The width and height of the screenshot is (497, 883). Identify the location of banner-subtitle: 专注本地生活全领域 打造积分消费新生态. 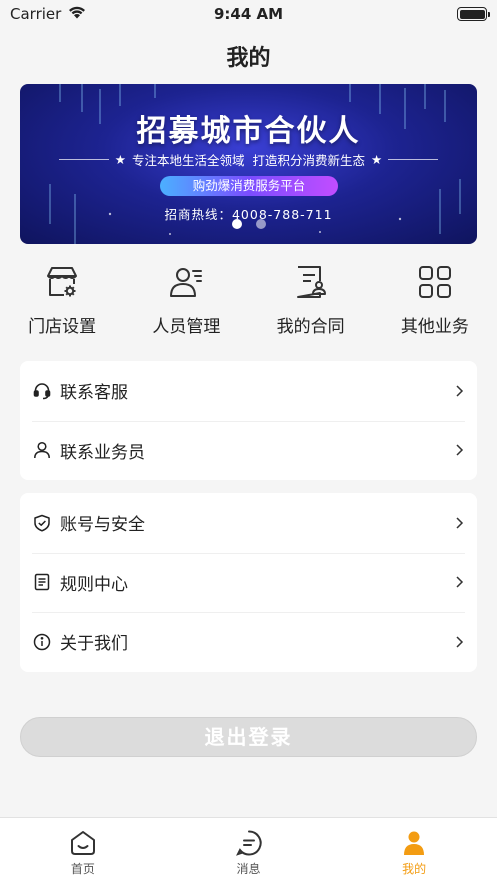
(248, 160).